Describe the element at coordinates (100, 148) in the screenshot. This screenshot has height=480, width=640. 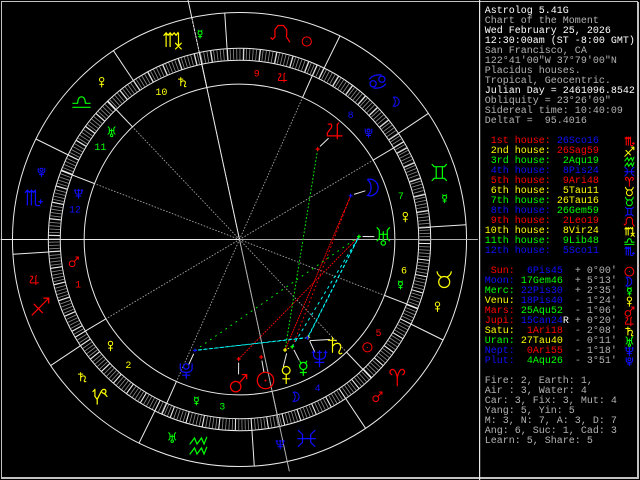
I see `svg-text: 11` at that location.